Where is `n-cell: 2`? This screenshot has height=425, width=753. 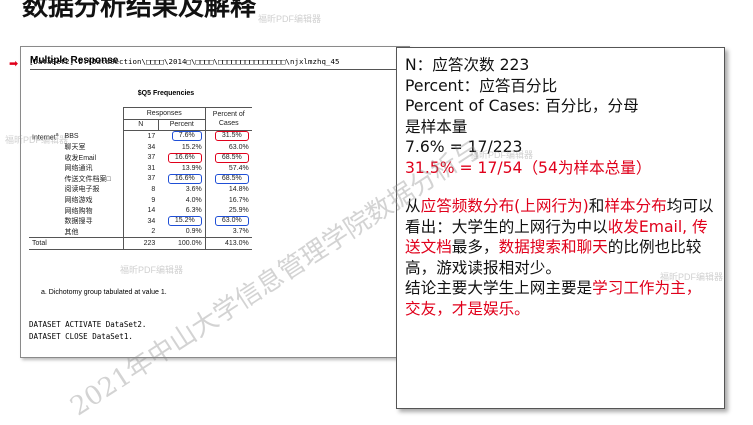 n-cell: 2 is located at coordinates (153, 232).